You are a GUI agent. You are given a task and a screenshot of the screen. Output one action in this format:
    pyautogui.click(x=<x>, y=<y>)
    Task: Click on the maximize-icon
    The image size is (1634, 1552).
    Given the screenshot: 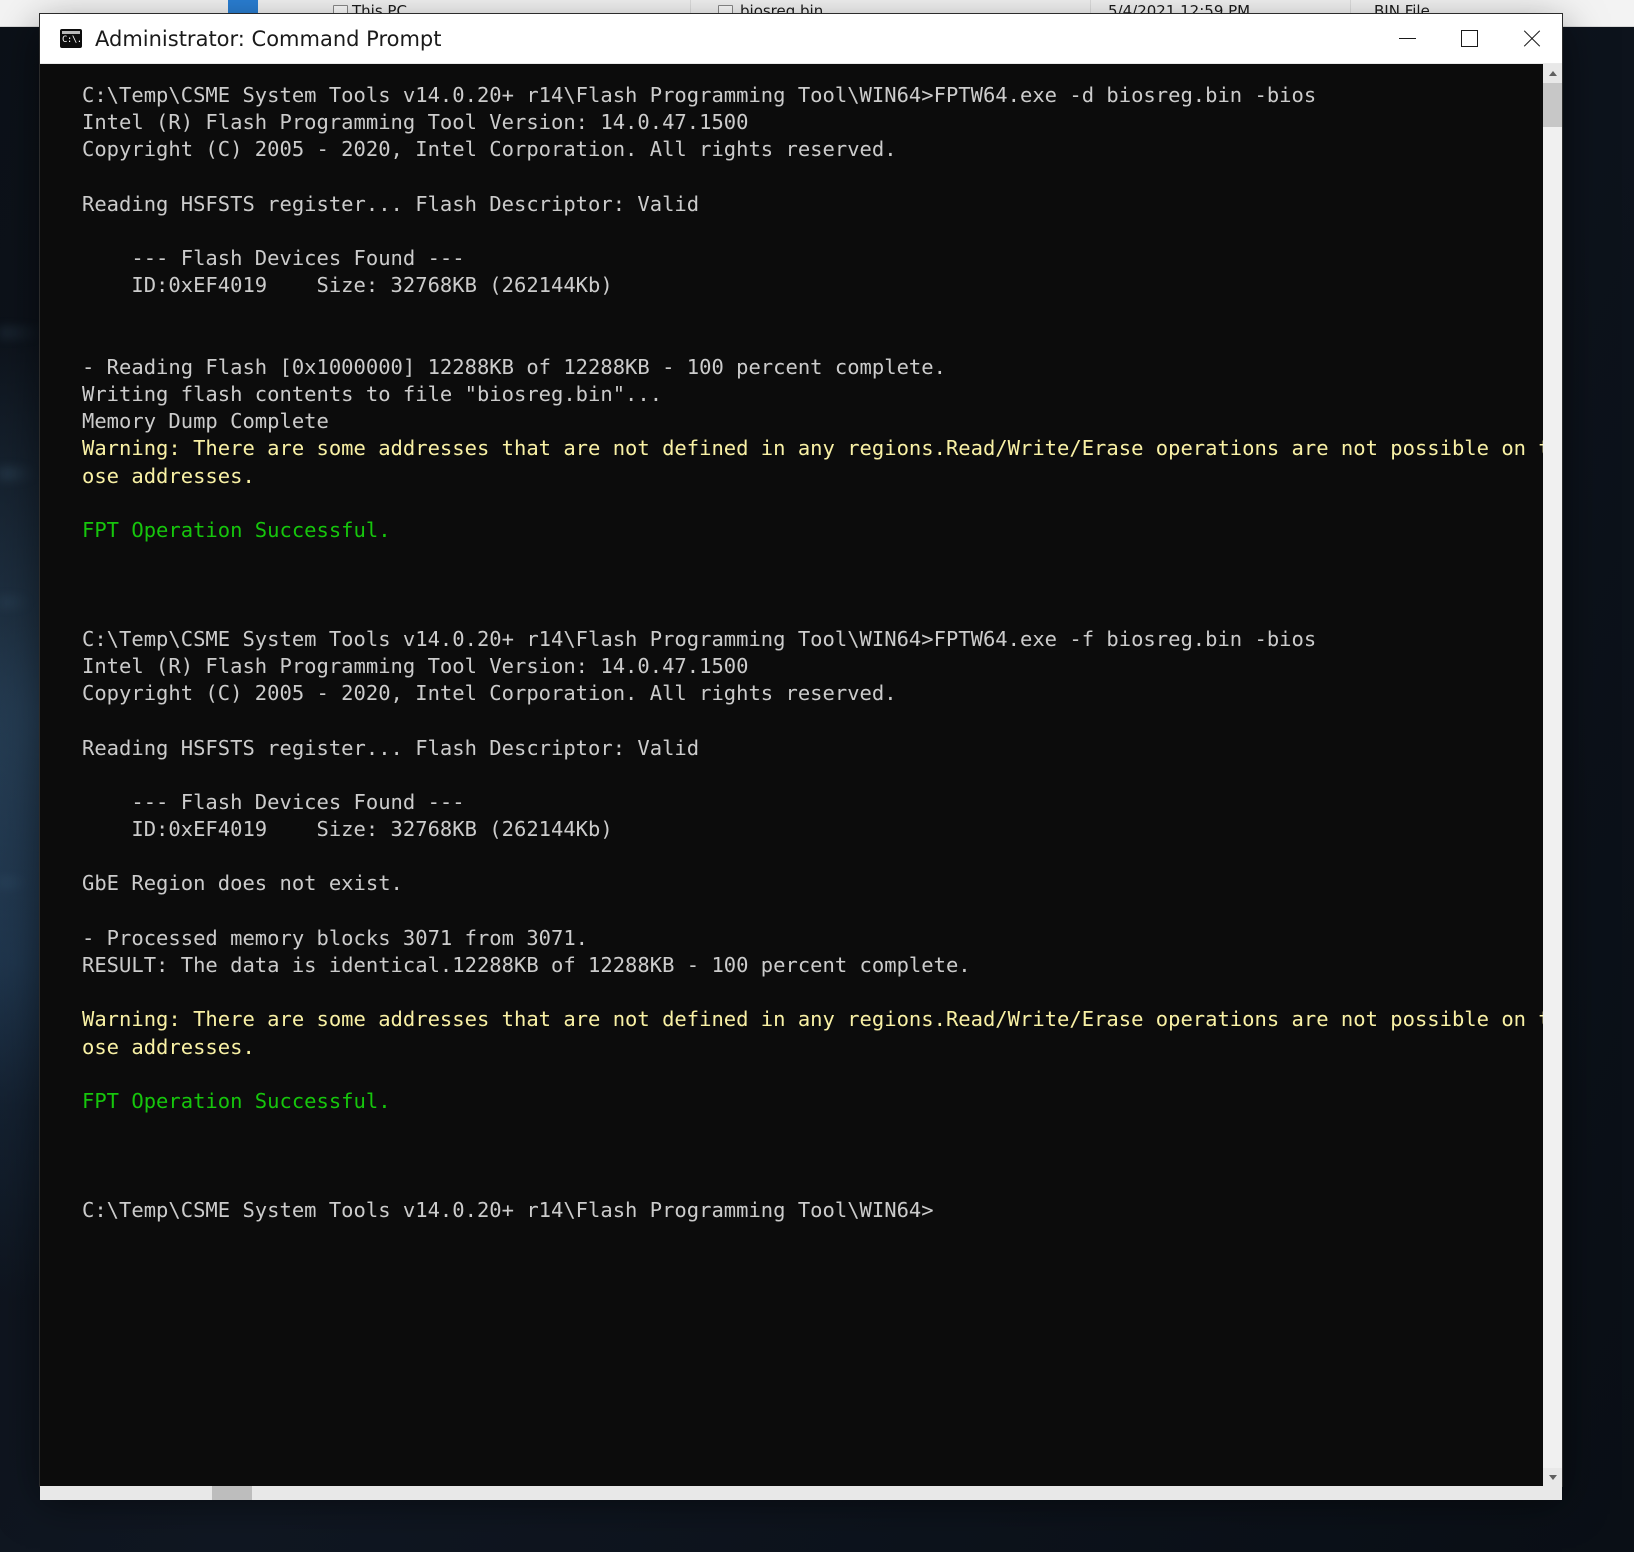 What is the action you would take?
    pyautogui.click(x=1469, y=38)
    